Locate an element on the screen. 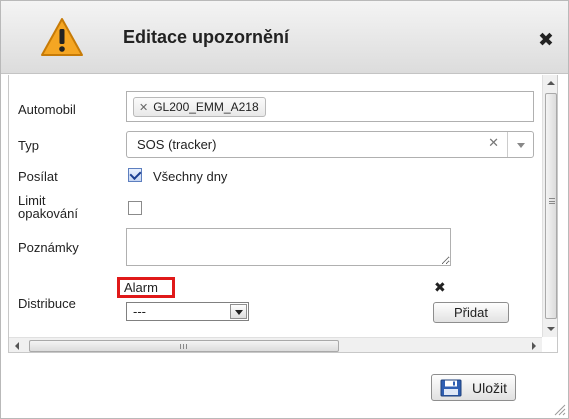 Image resolution: width=569 pixels, height=419 pixels. dialog-title: Editace upozornění is located at coordinates (206, 37).